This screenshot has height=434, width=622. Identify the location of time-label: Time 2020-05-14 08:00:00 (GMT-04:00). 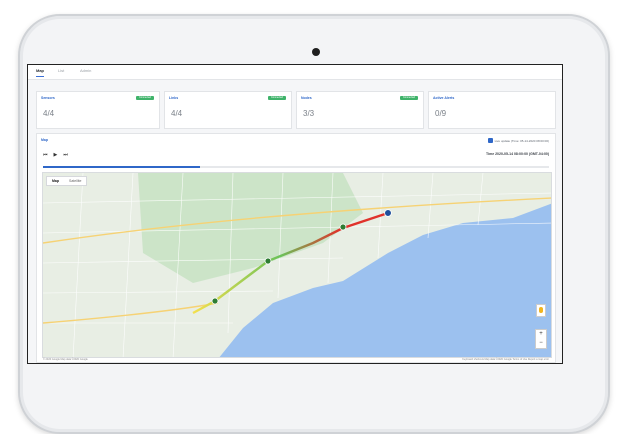
(517, 154).